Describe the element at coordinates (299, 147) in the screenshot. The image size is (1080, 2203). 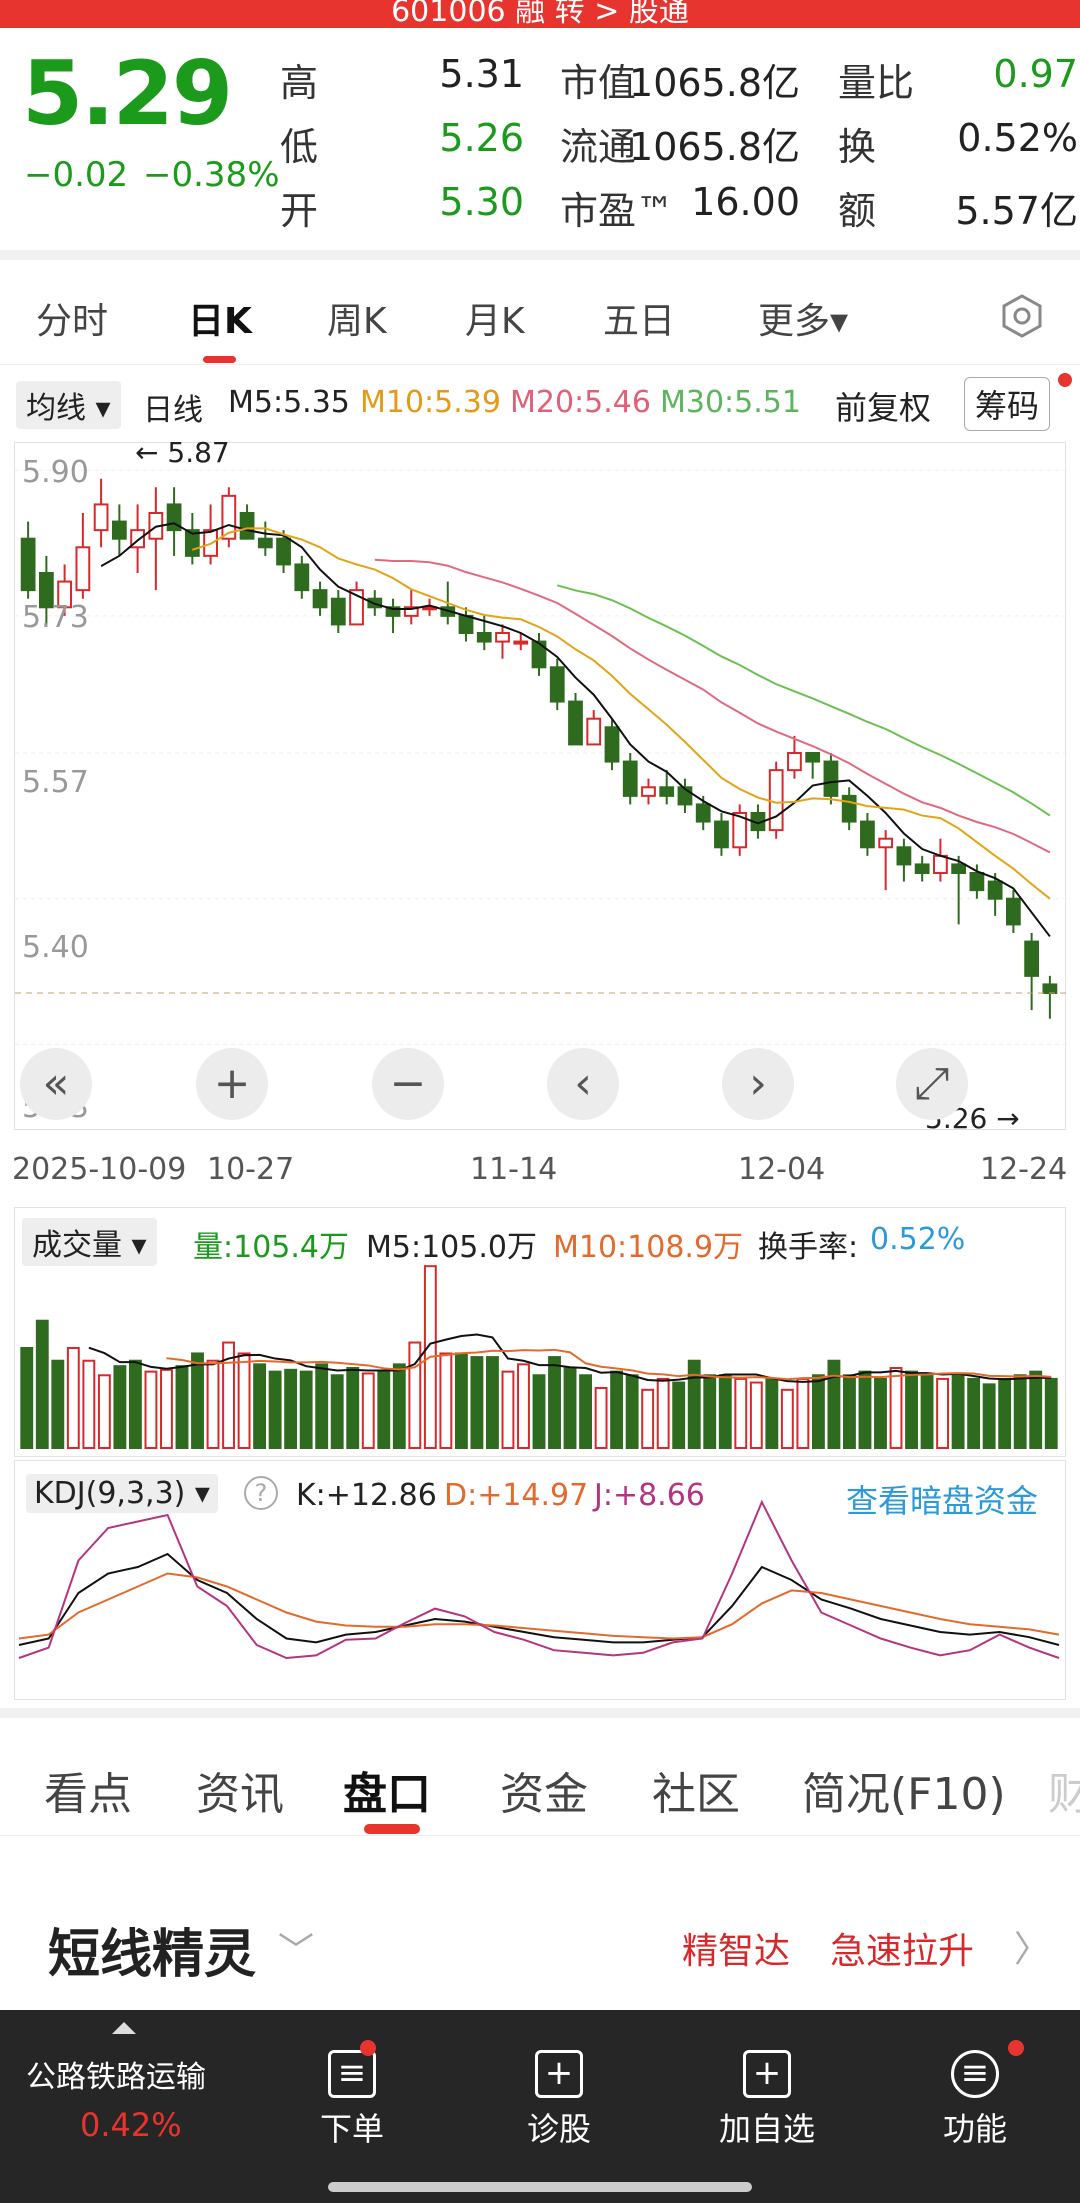
I see `quote-label: 低` at that location.